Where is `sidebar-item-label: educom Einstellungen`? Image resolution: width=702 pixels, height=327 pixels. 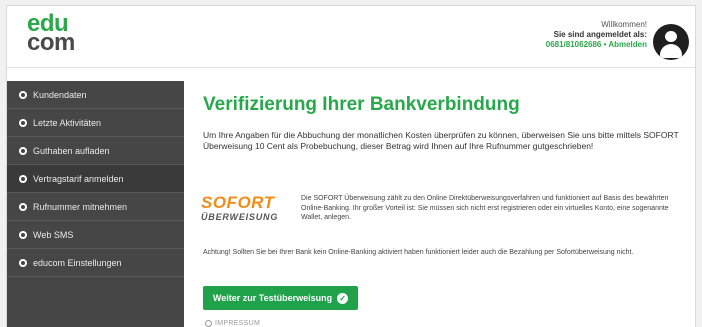 sidebar-item-label: educom Einstellungen is located at coordinates (77, 262).